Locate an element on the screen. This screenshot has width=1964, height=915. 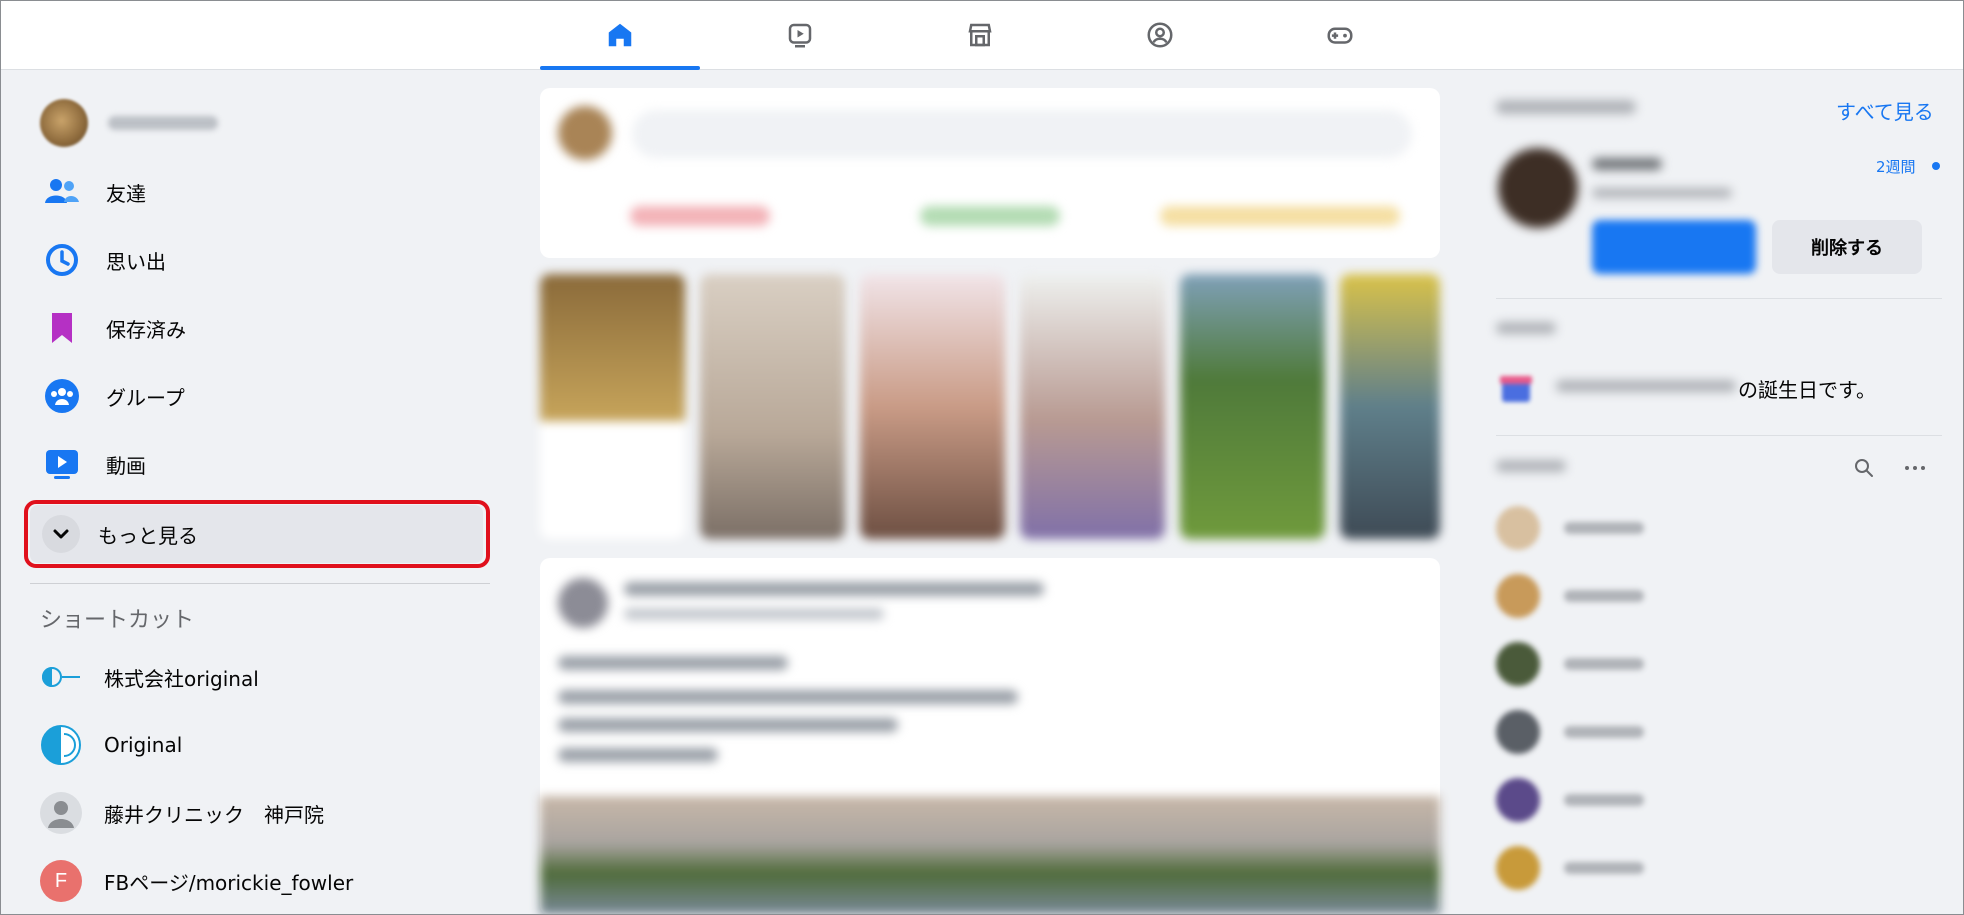
home-icon is located at coordinates (620, 35).